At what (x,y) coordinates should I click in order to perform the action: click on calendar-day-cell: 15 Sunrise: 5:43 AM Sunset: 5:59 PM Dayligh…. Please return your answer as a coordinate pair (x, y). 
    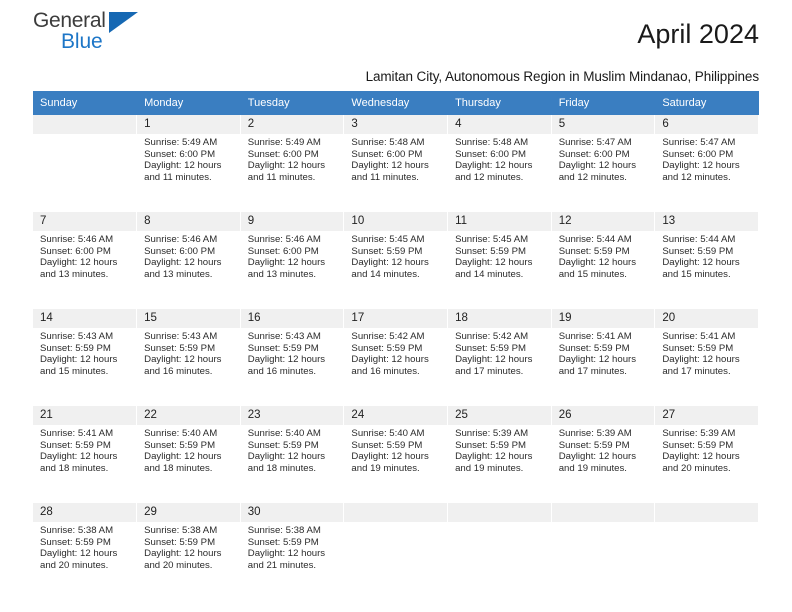
    Looking at the image, I should click on (188, 354).